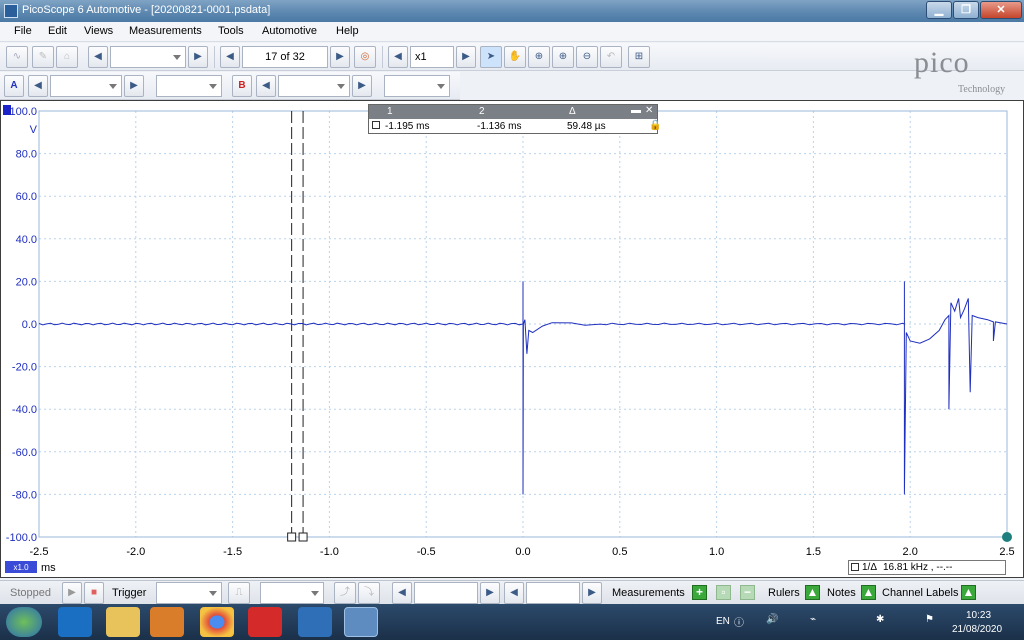 Image resolution: width=1024 pixels, height=640 pixels. What do you see at coordinates (929, 619) in the screenshot?
I see `tray-flag-icon: ⚑` at bounding box center [929, 619].